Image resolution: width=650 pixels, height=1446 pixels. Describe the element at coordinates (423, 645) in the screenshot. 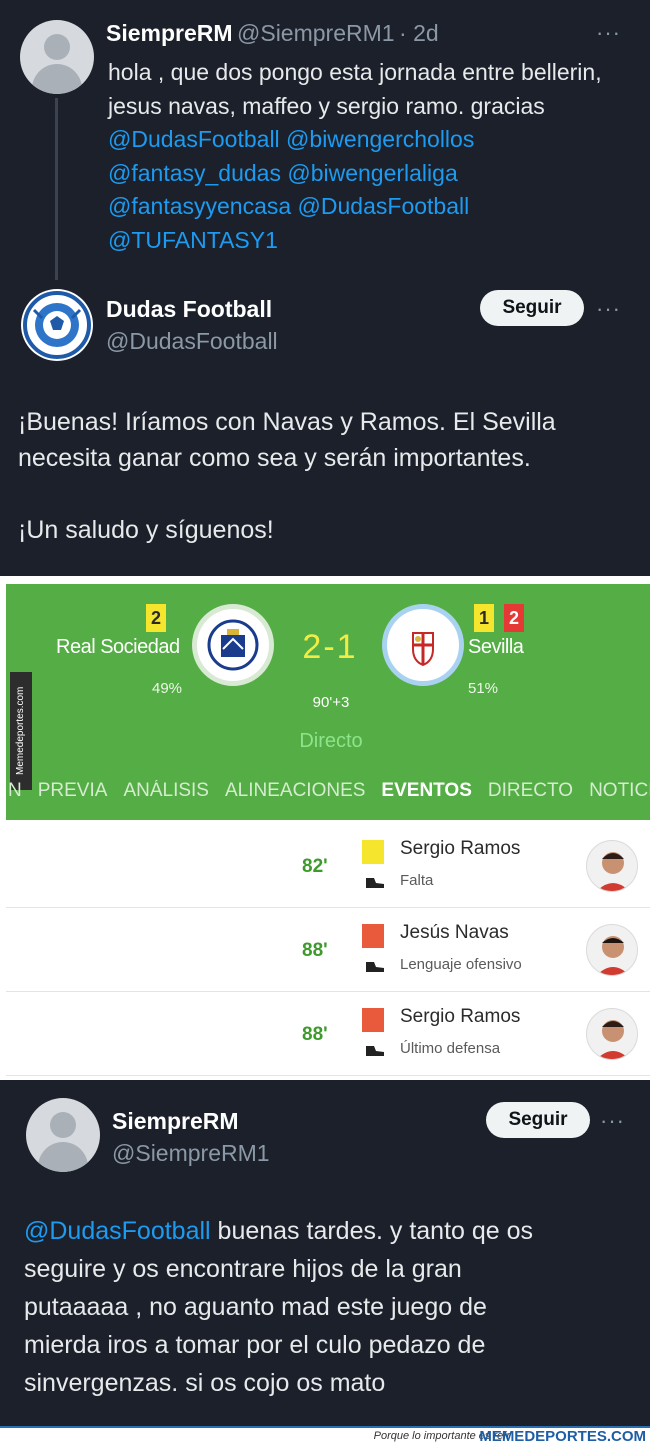

I see `sevilla-crest-icon` at that location.